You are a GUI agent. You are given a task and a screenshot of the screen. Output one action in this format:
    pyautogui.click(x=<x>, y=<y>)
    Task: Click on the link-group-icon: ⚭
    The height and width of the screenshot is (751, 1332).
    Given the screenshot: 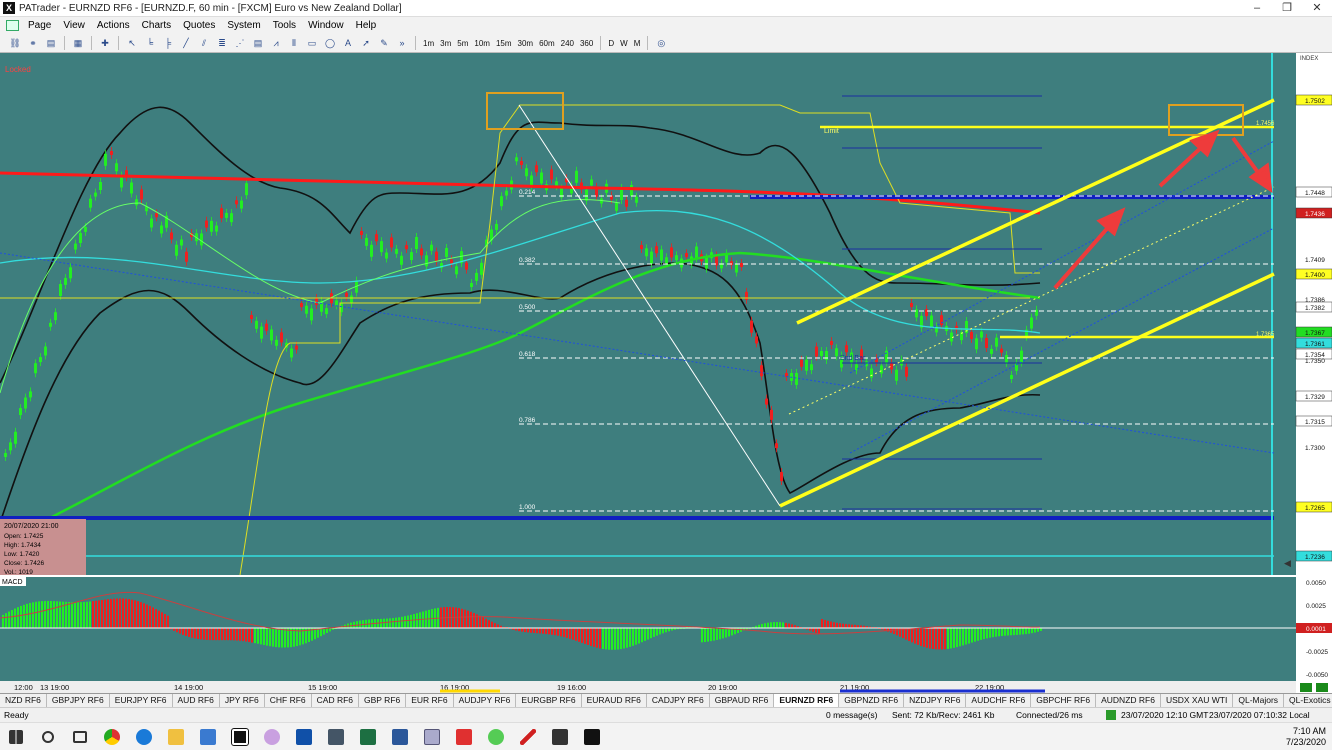 What is the action you would take?
    pyautogui.click(x=33, y=43)
    